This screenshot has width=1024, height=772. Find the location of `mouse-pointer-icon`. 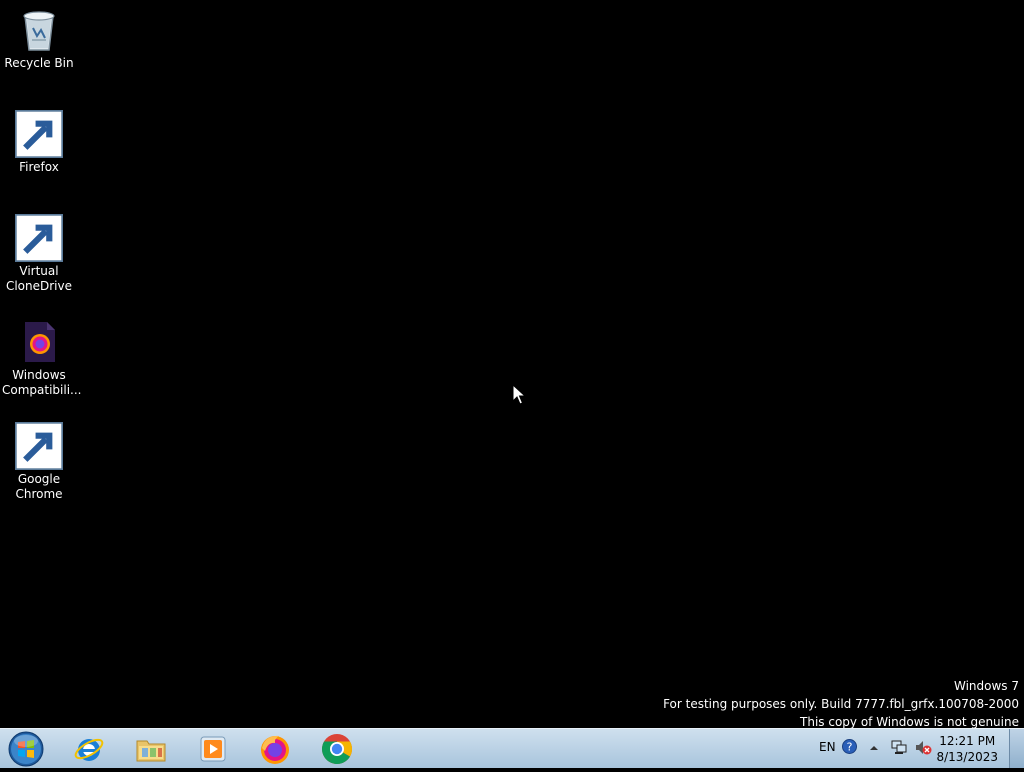

mouse-pointer-icon is located at coordinates (519, 394).